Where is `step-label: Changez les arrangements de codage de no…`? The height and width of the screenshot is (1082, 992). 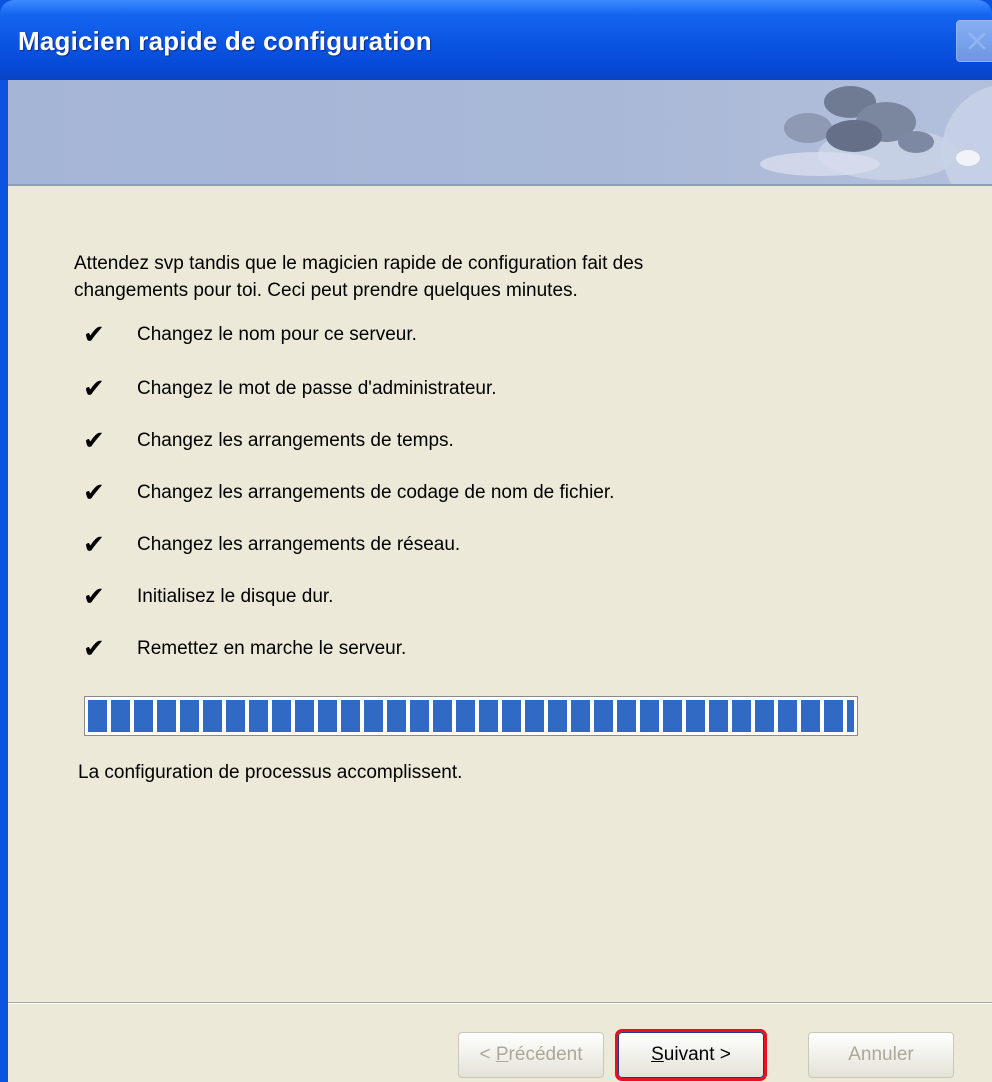
step-label: Changez les arrangements de codage de no… is located at coordinates (376, 492).